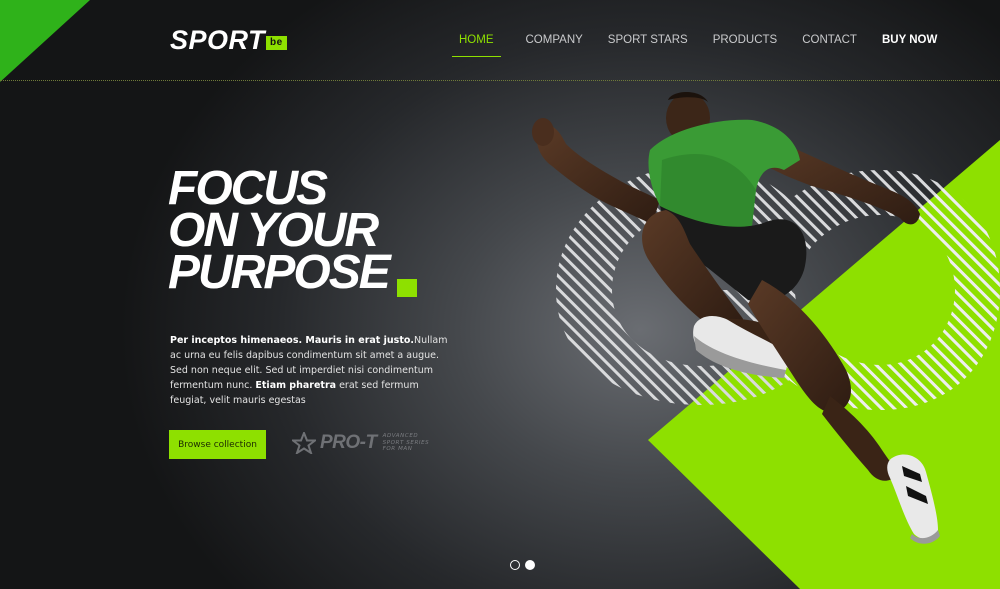 Image resolution: width=1000 pixels, height=589 pixels. I want to click on background-letter-g, so click(676, 285).